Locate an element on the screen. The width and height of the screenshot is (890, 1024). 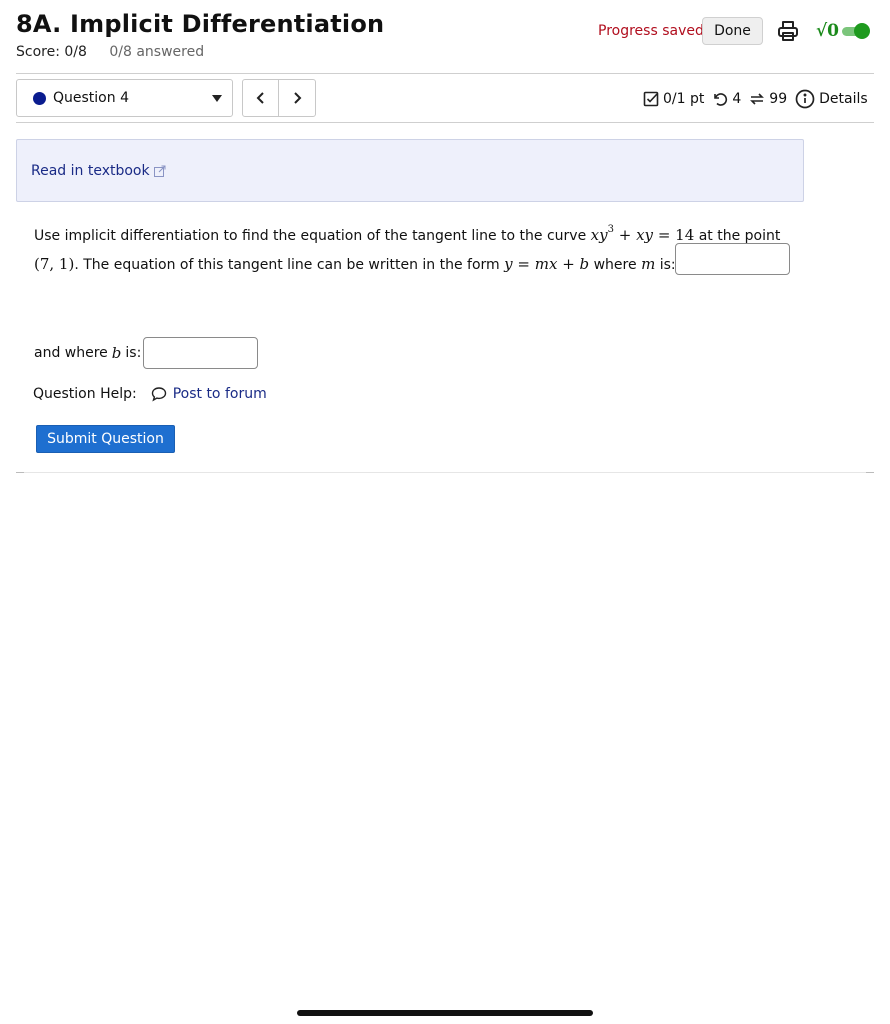
variable-b: b is located at coordinates (116, 353).